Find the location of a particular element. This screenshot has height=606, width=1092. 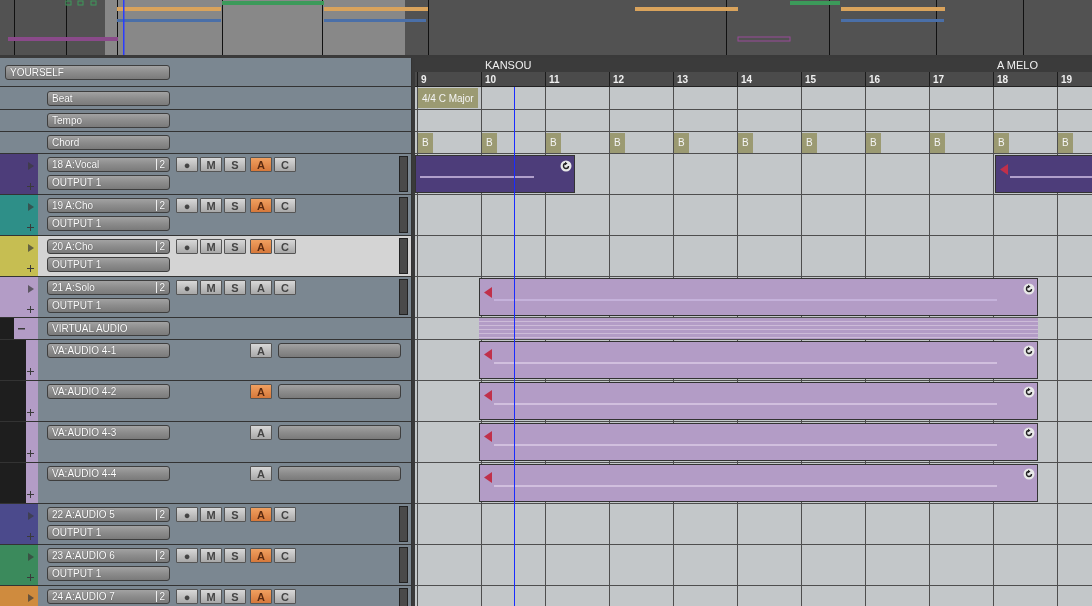

global-lane: 4/4 C Major is located at coordinates (753, 98).